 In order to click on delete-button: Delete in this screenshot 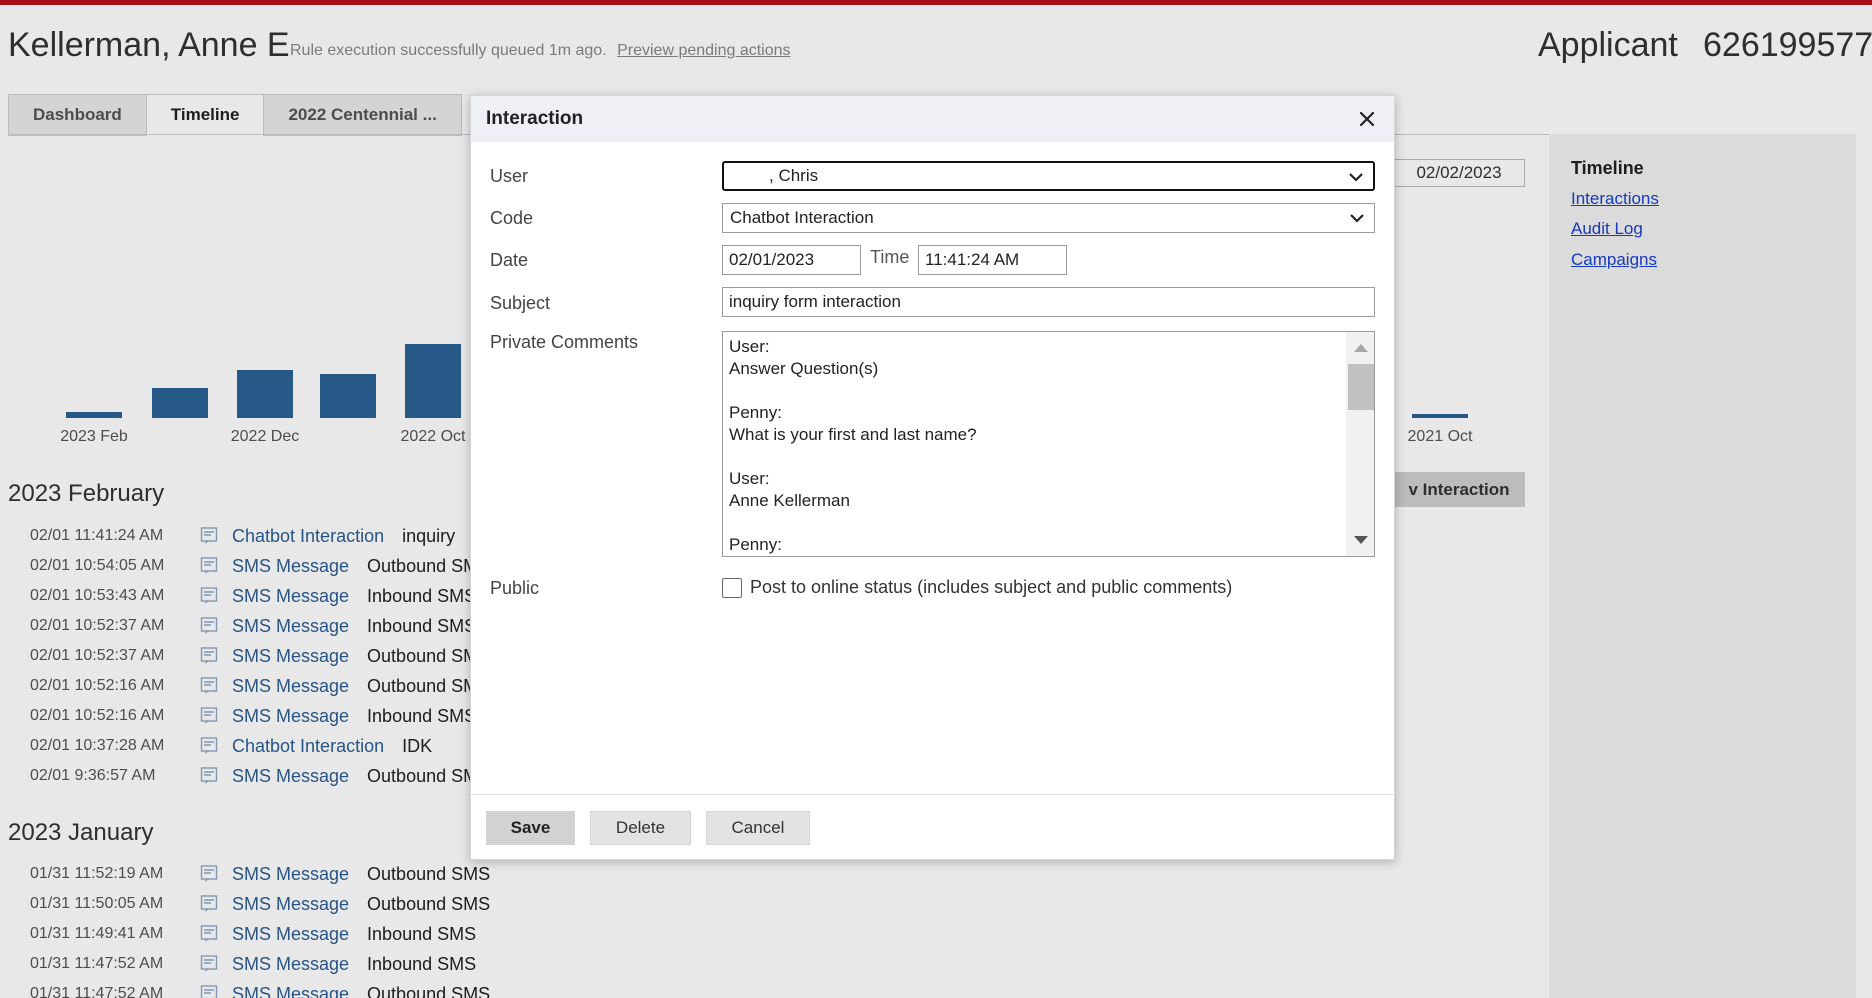, I will do `click(640, 828)`.